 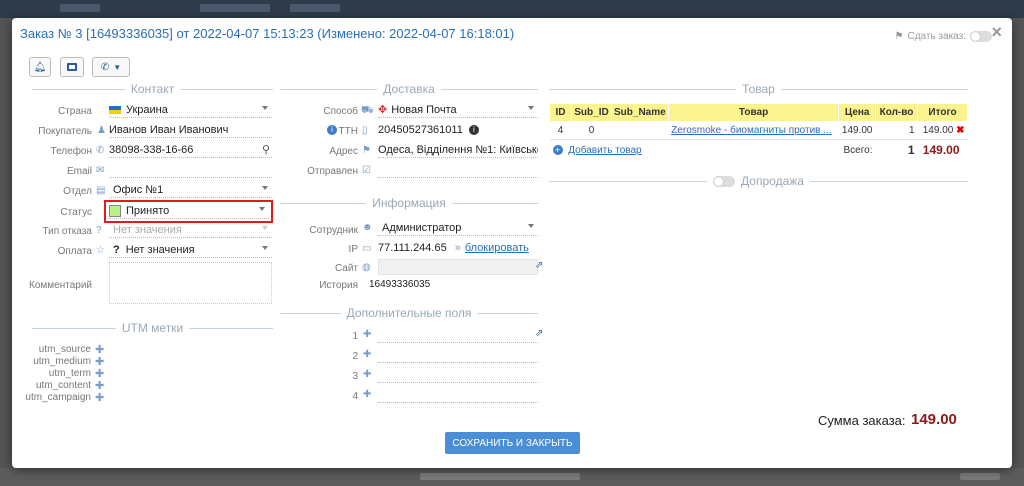 I want to click on col-total: Итого, so click(x=942, y=112).